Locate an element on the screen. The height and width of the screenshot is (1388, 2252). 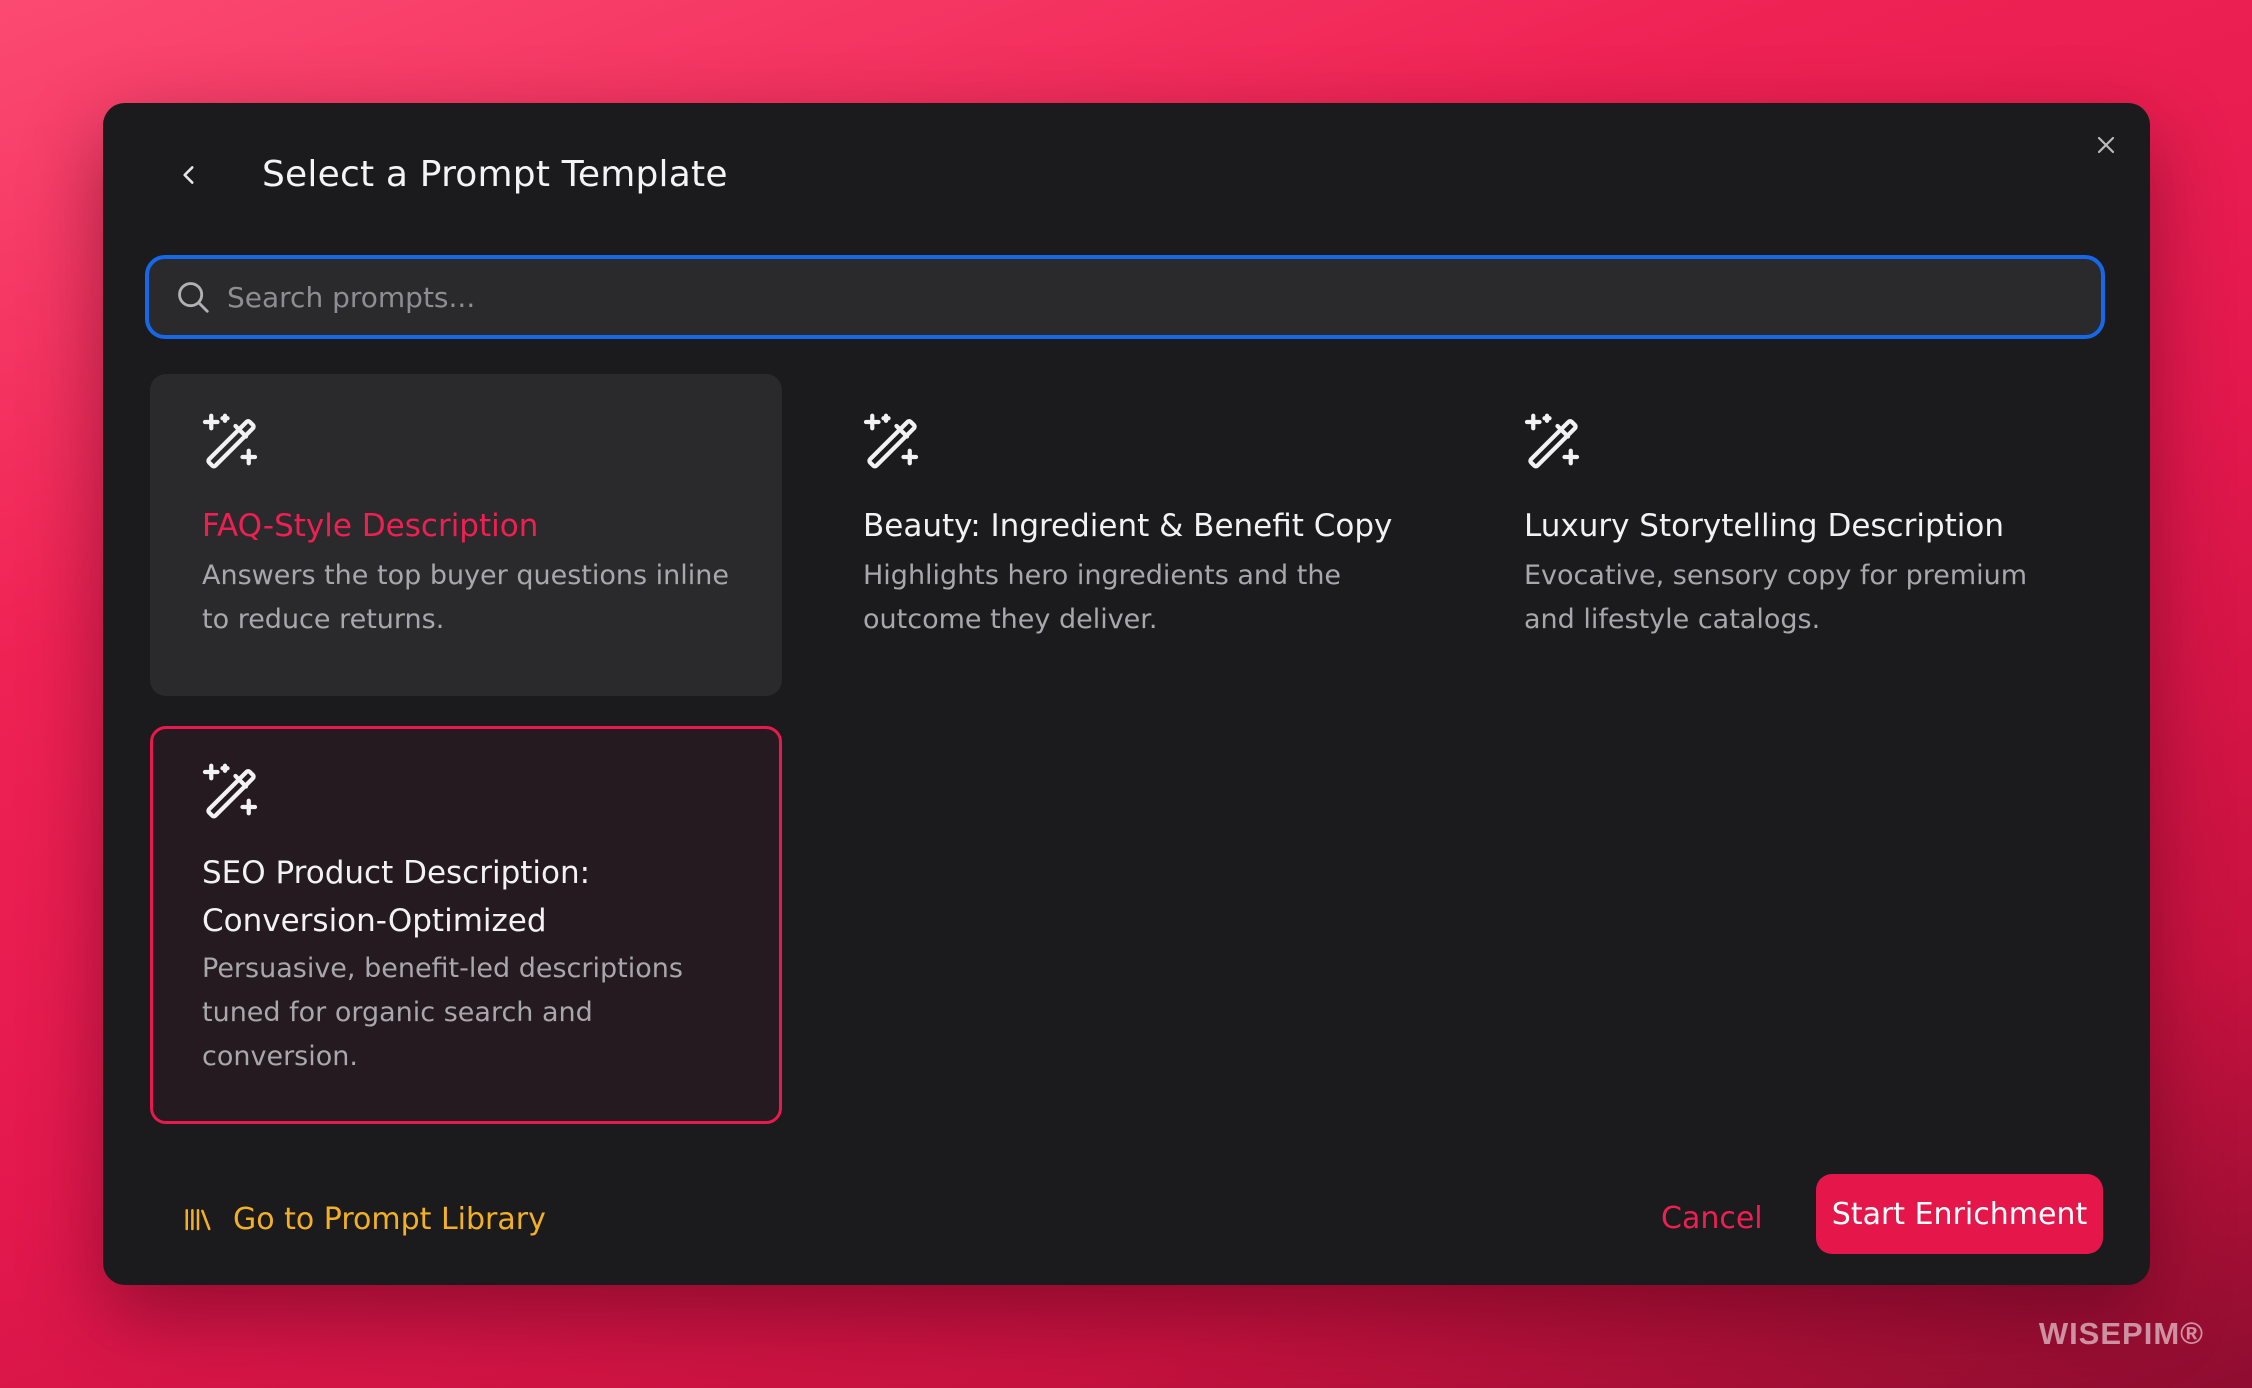
search-box is located at coordinates (1125, 297).